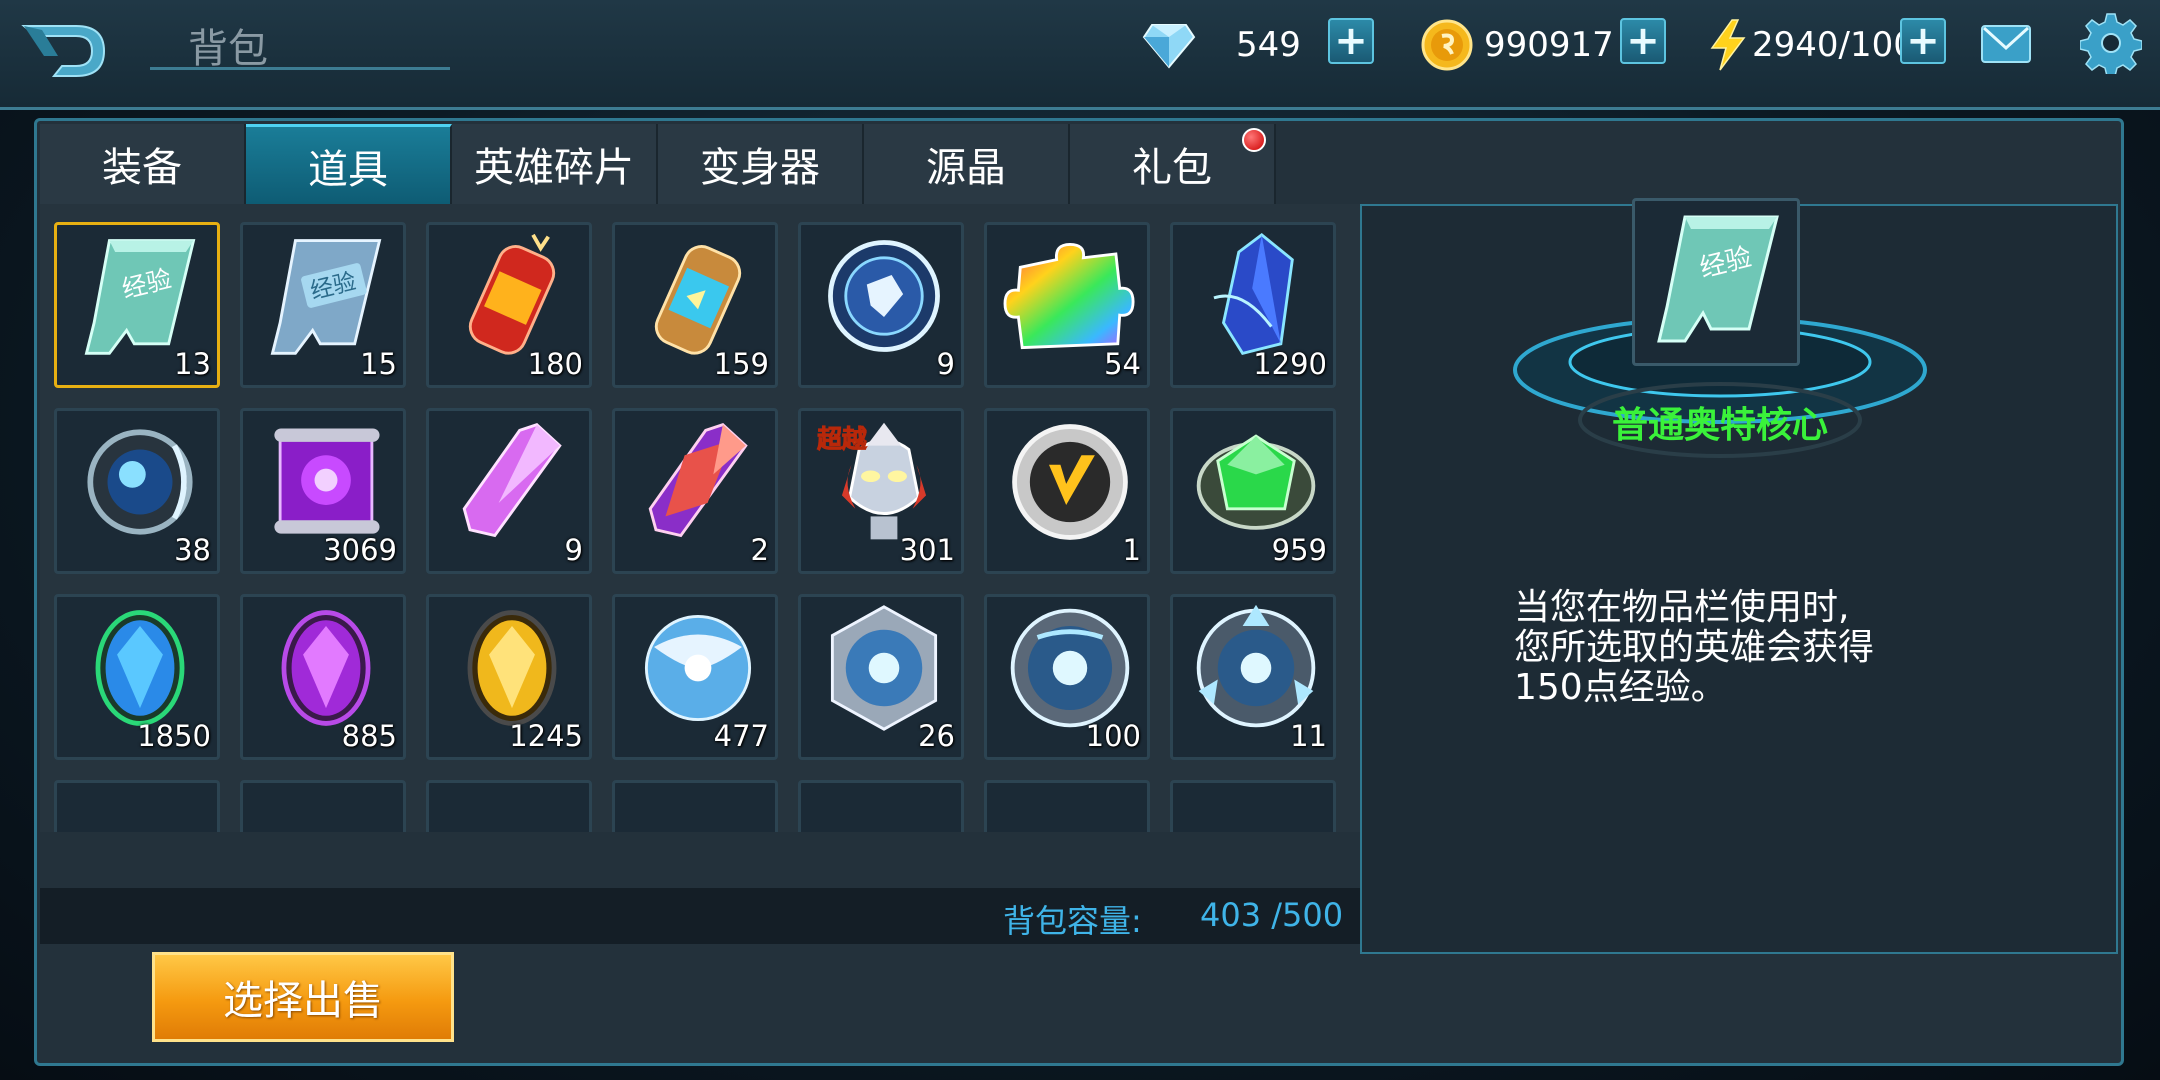 The image size is (2160, 1080). I want to click on diamond-count: 549, so click(1268, 45).